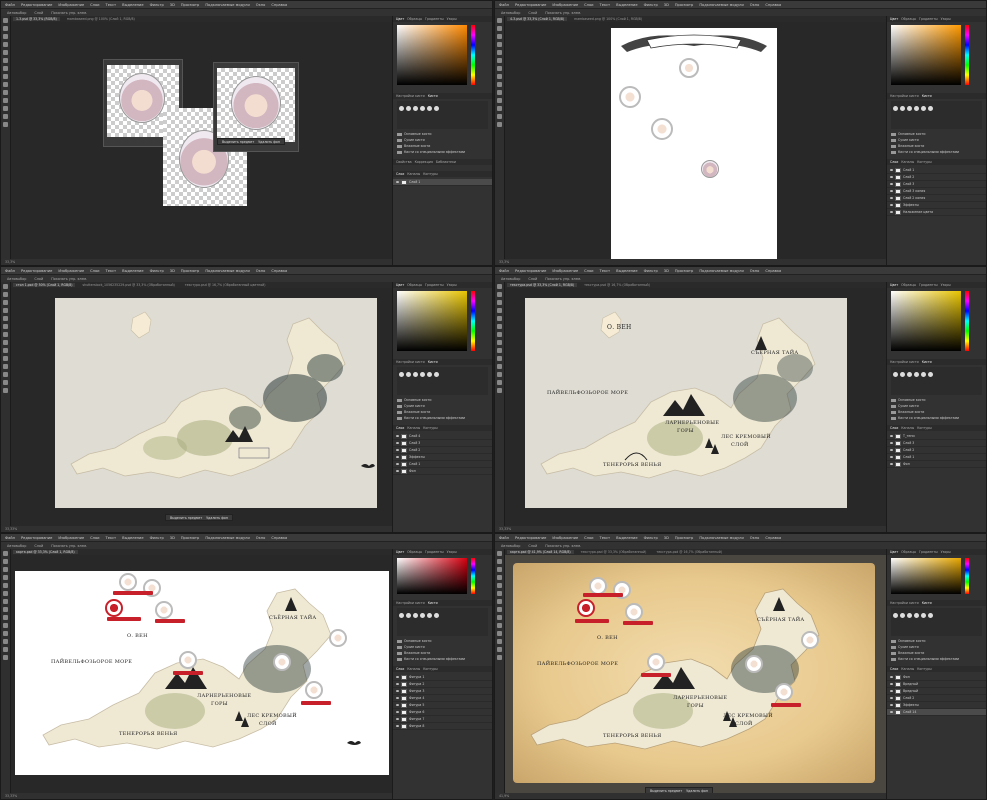  Describe the element at coordinates (936, 698) in the screenshot. I see `layer-row: Слой 2` at that location.